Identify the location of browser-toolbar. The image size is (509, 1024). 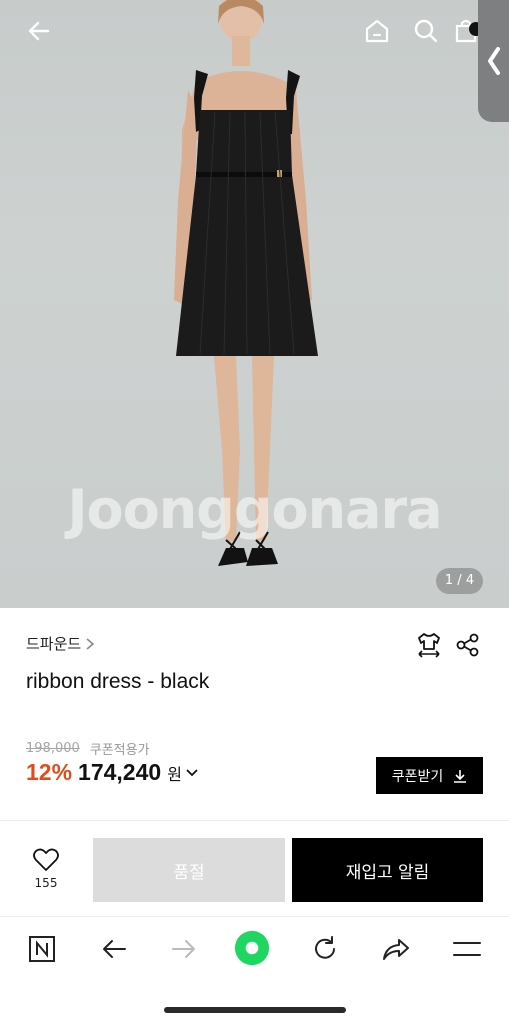
(254, 948).